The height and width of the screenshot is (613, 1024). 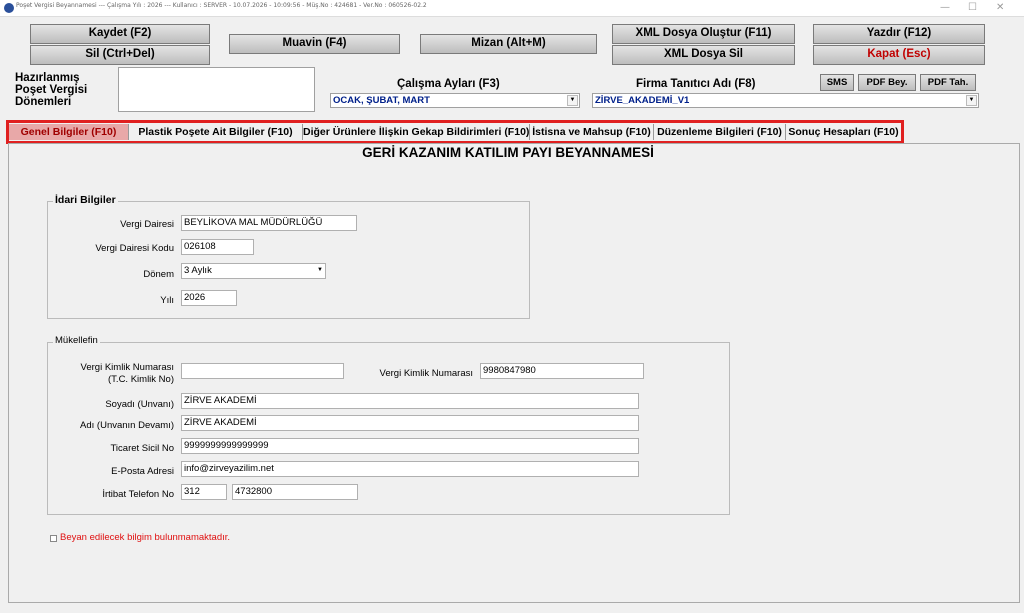 I want to click on eposta-field: info@zirveyazilim.net, so click(x=410, y=469).